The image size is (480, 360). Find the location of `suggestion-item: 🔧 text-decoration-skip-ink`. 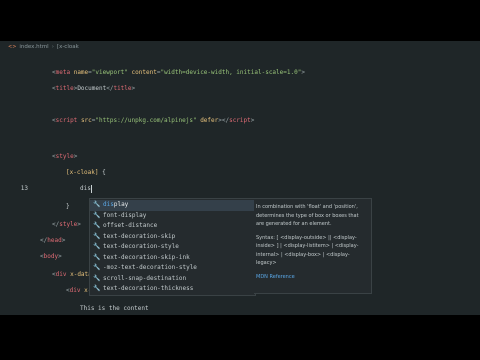

suggestion-item: 🔧 text-decoration-skip-ink is located at coordinates (172, 258).